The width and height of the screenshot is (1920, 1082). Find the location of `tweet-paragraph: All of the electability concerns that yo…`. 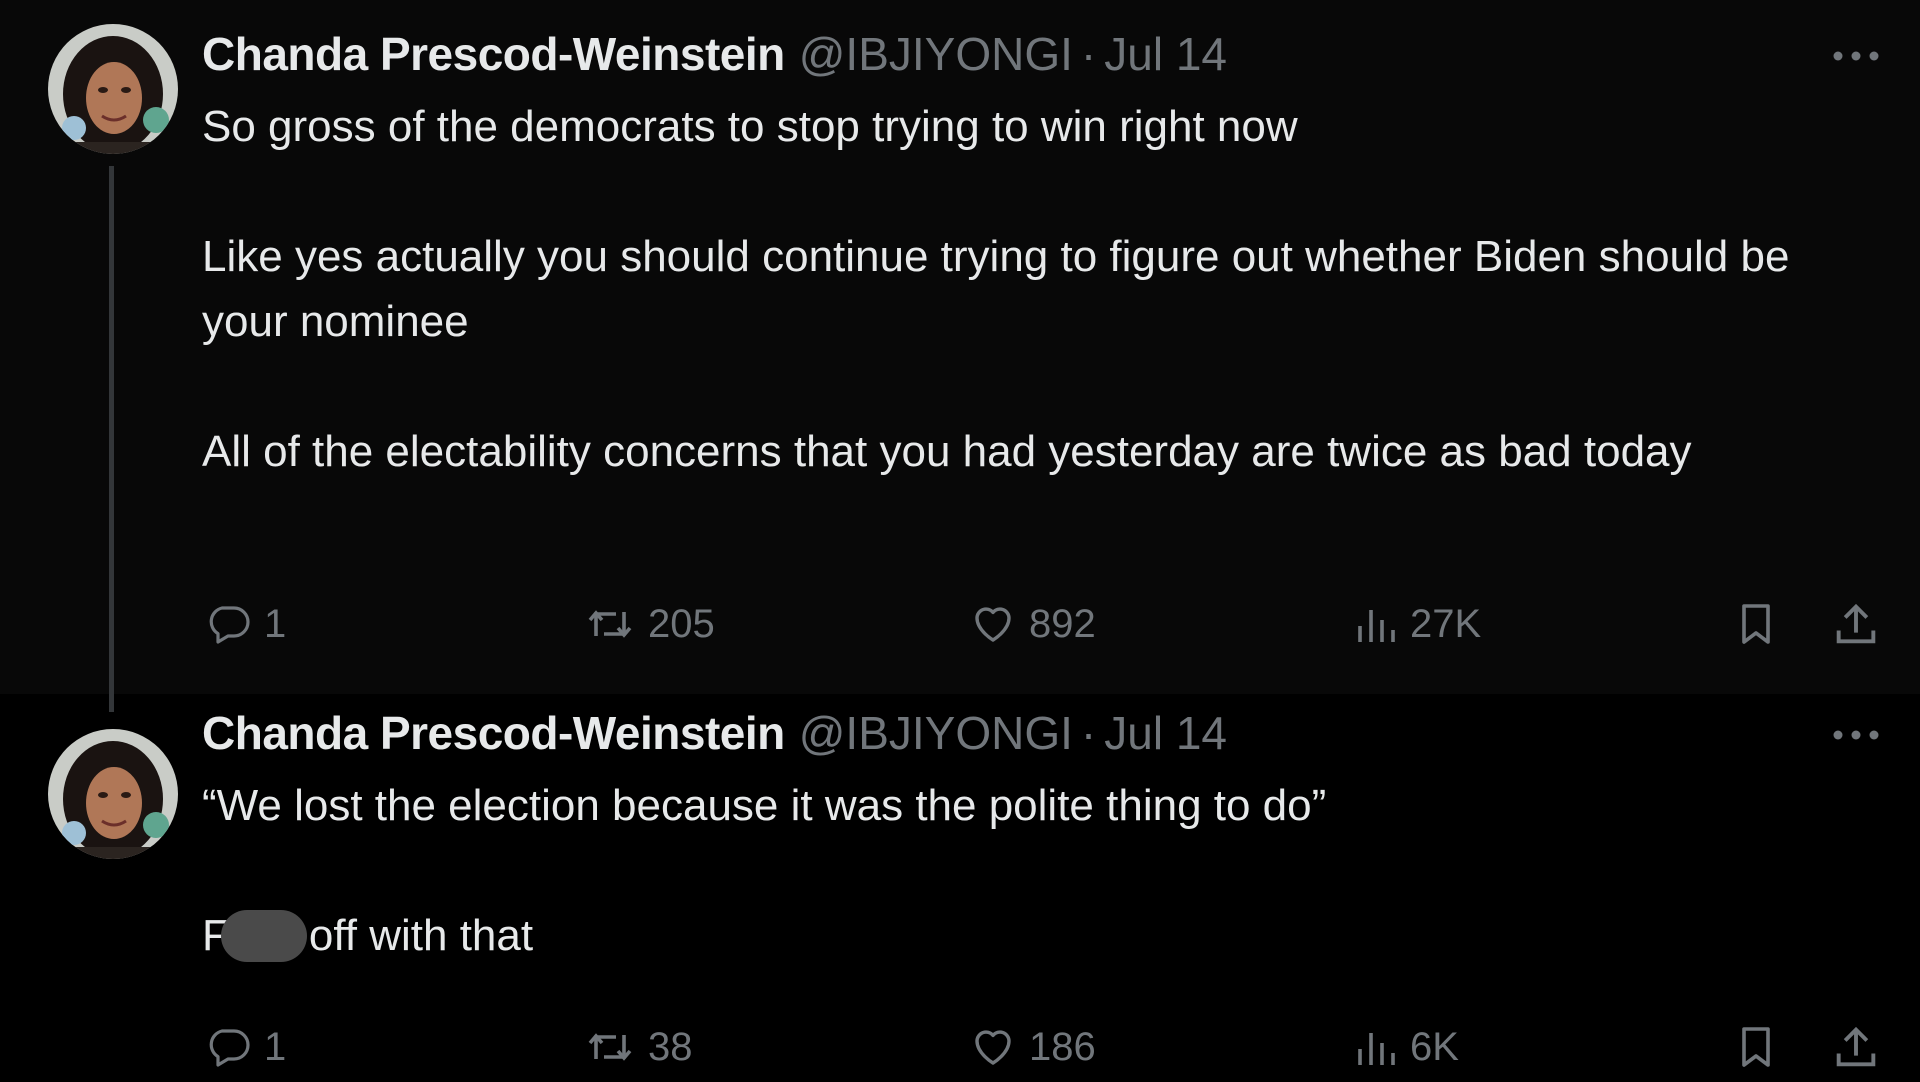

tweet-paragraph: All of the electability concerns that yo… is located at coordinates (947, 451).